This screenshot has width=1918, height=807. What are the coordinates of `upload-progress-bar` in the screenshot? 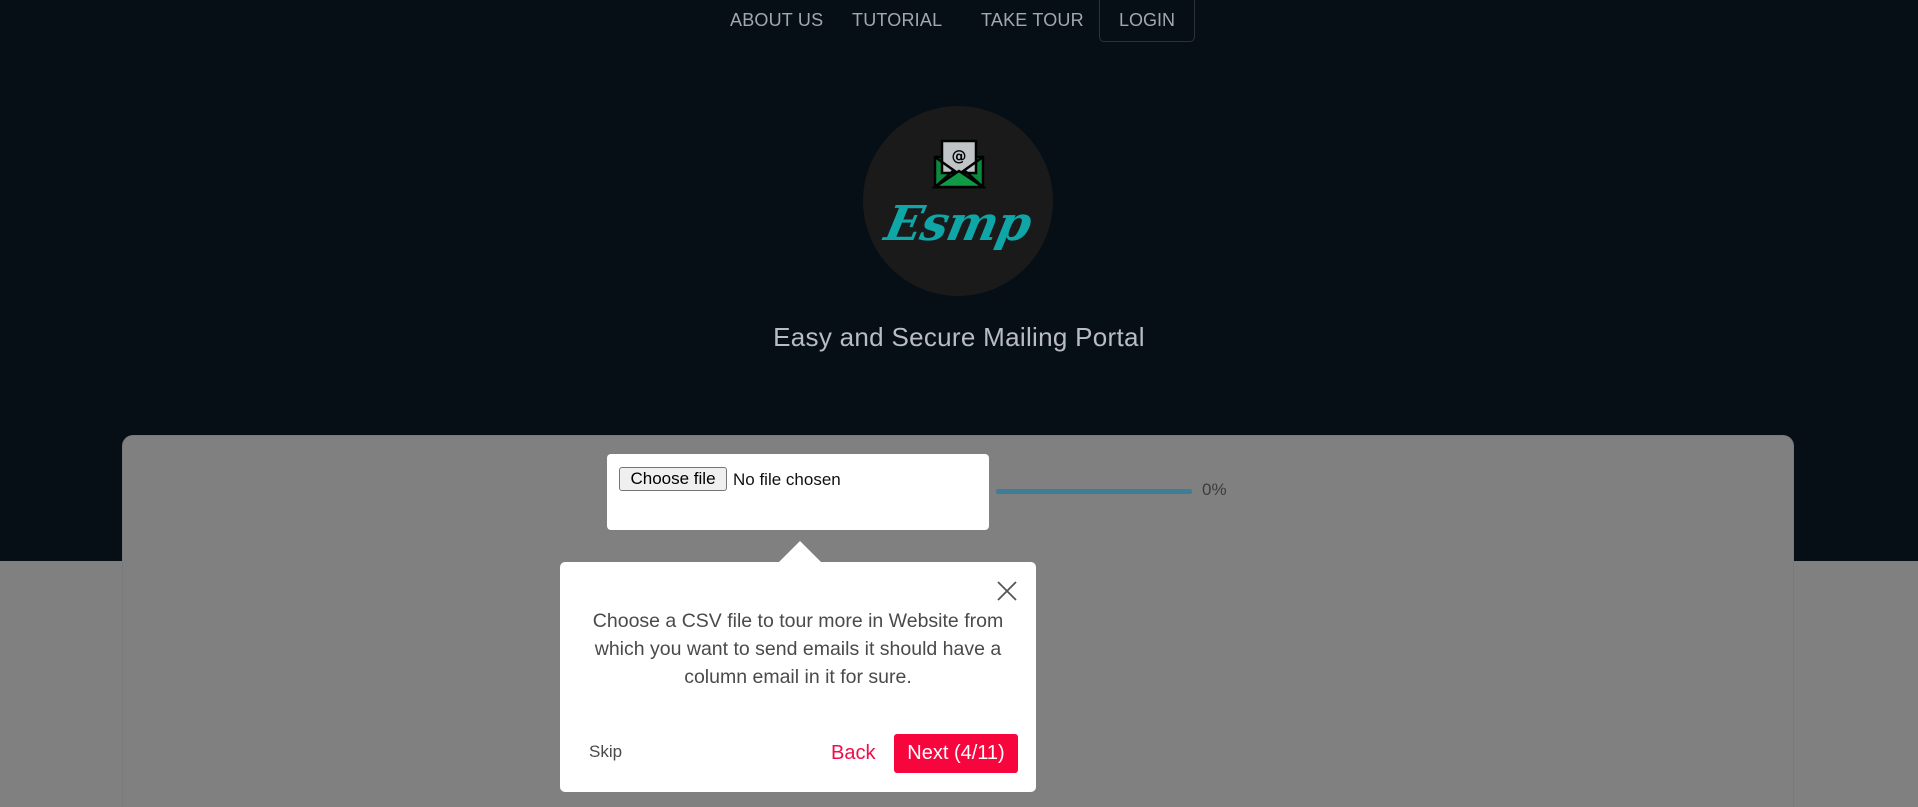 It's located at (1094, 491).